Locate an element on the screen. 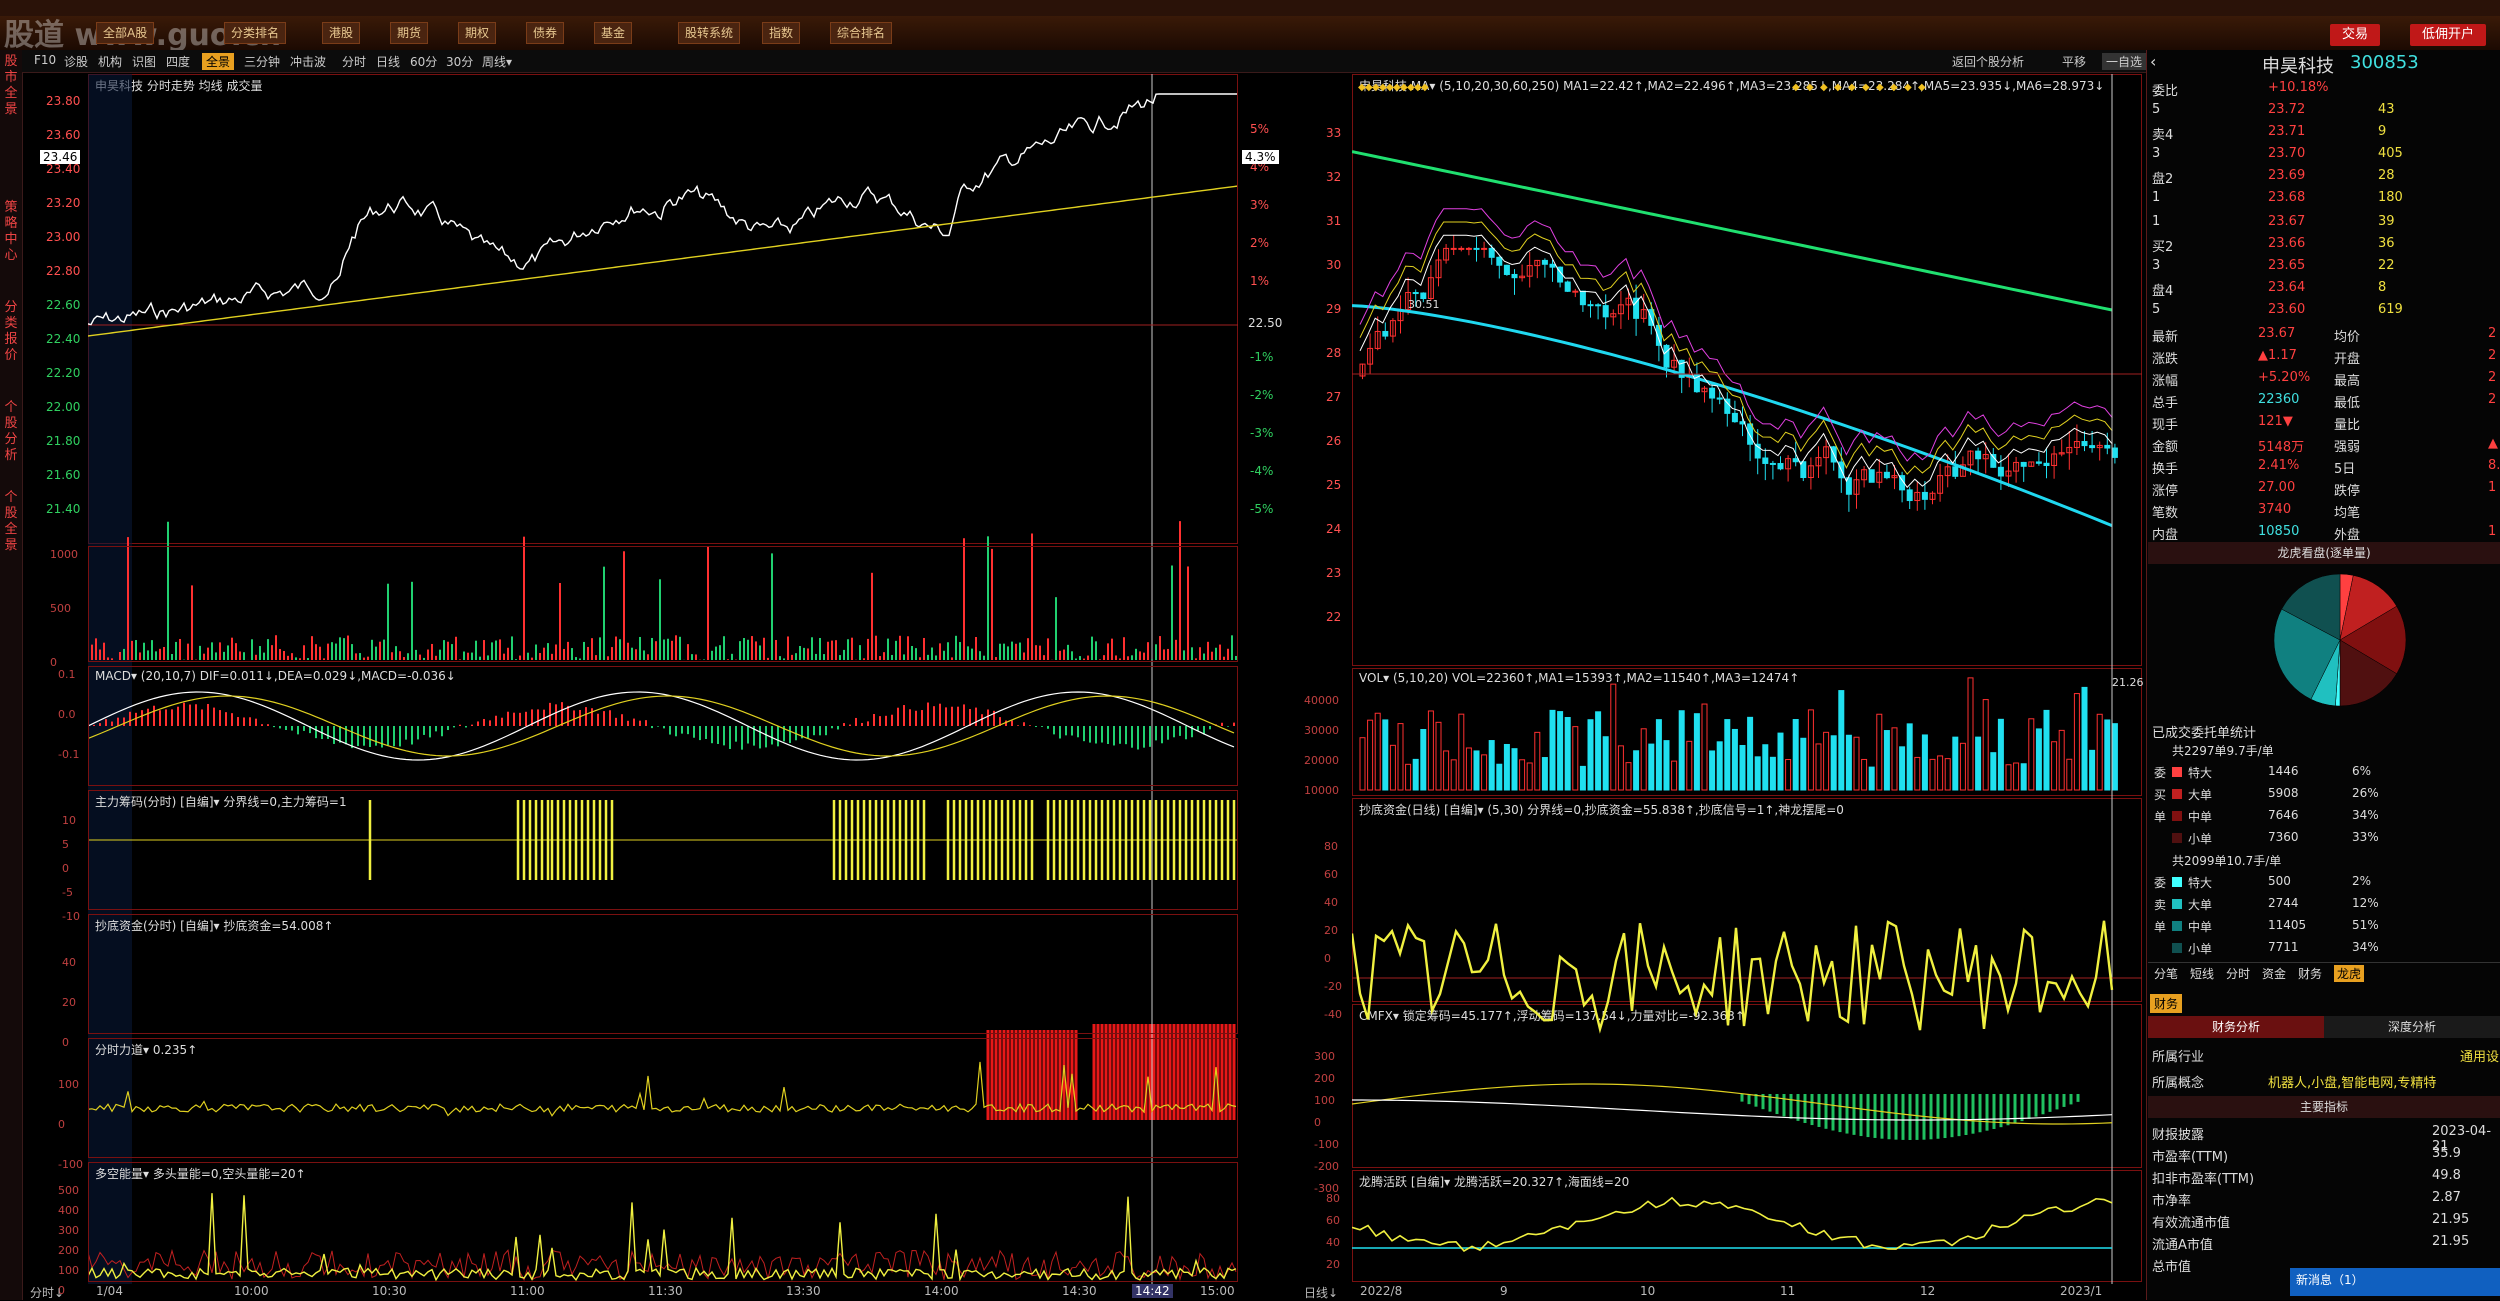  order-side-label: 委 is located at coordinates (2160, 773).